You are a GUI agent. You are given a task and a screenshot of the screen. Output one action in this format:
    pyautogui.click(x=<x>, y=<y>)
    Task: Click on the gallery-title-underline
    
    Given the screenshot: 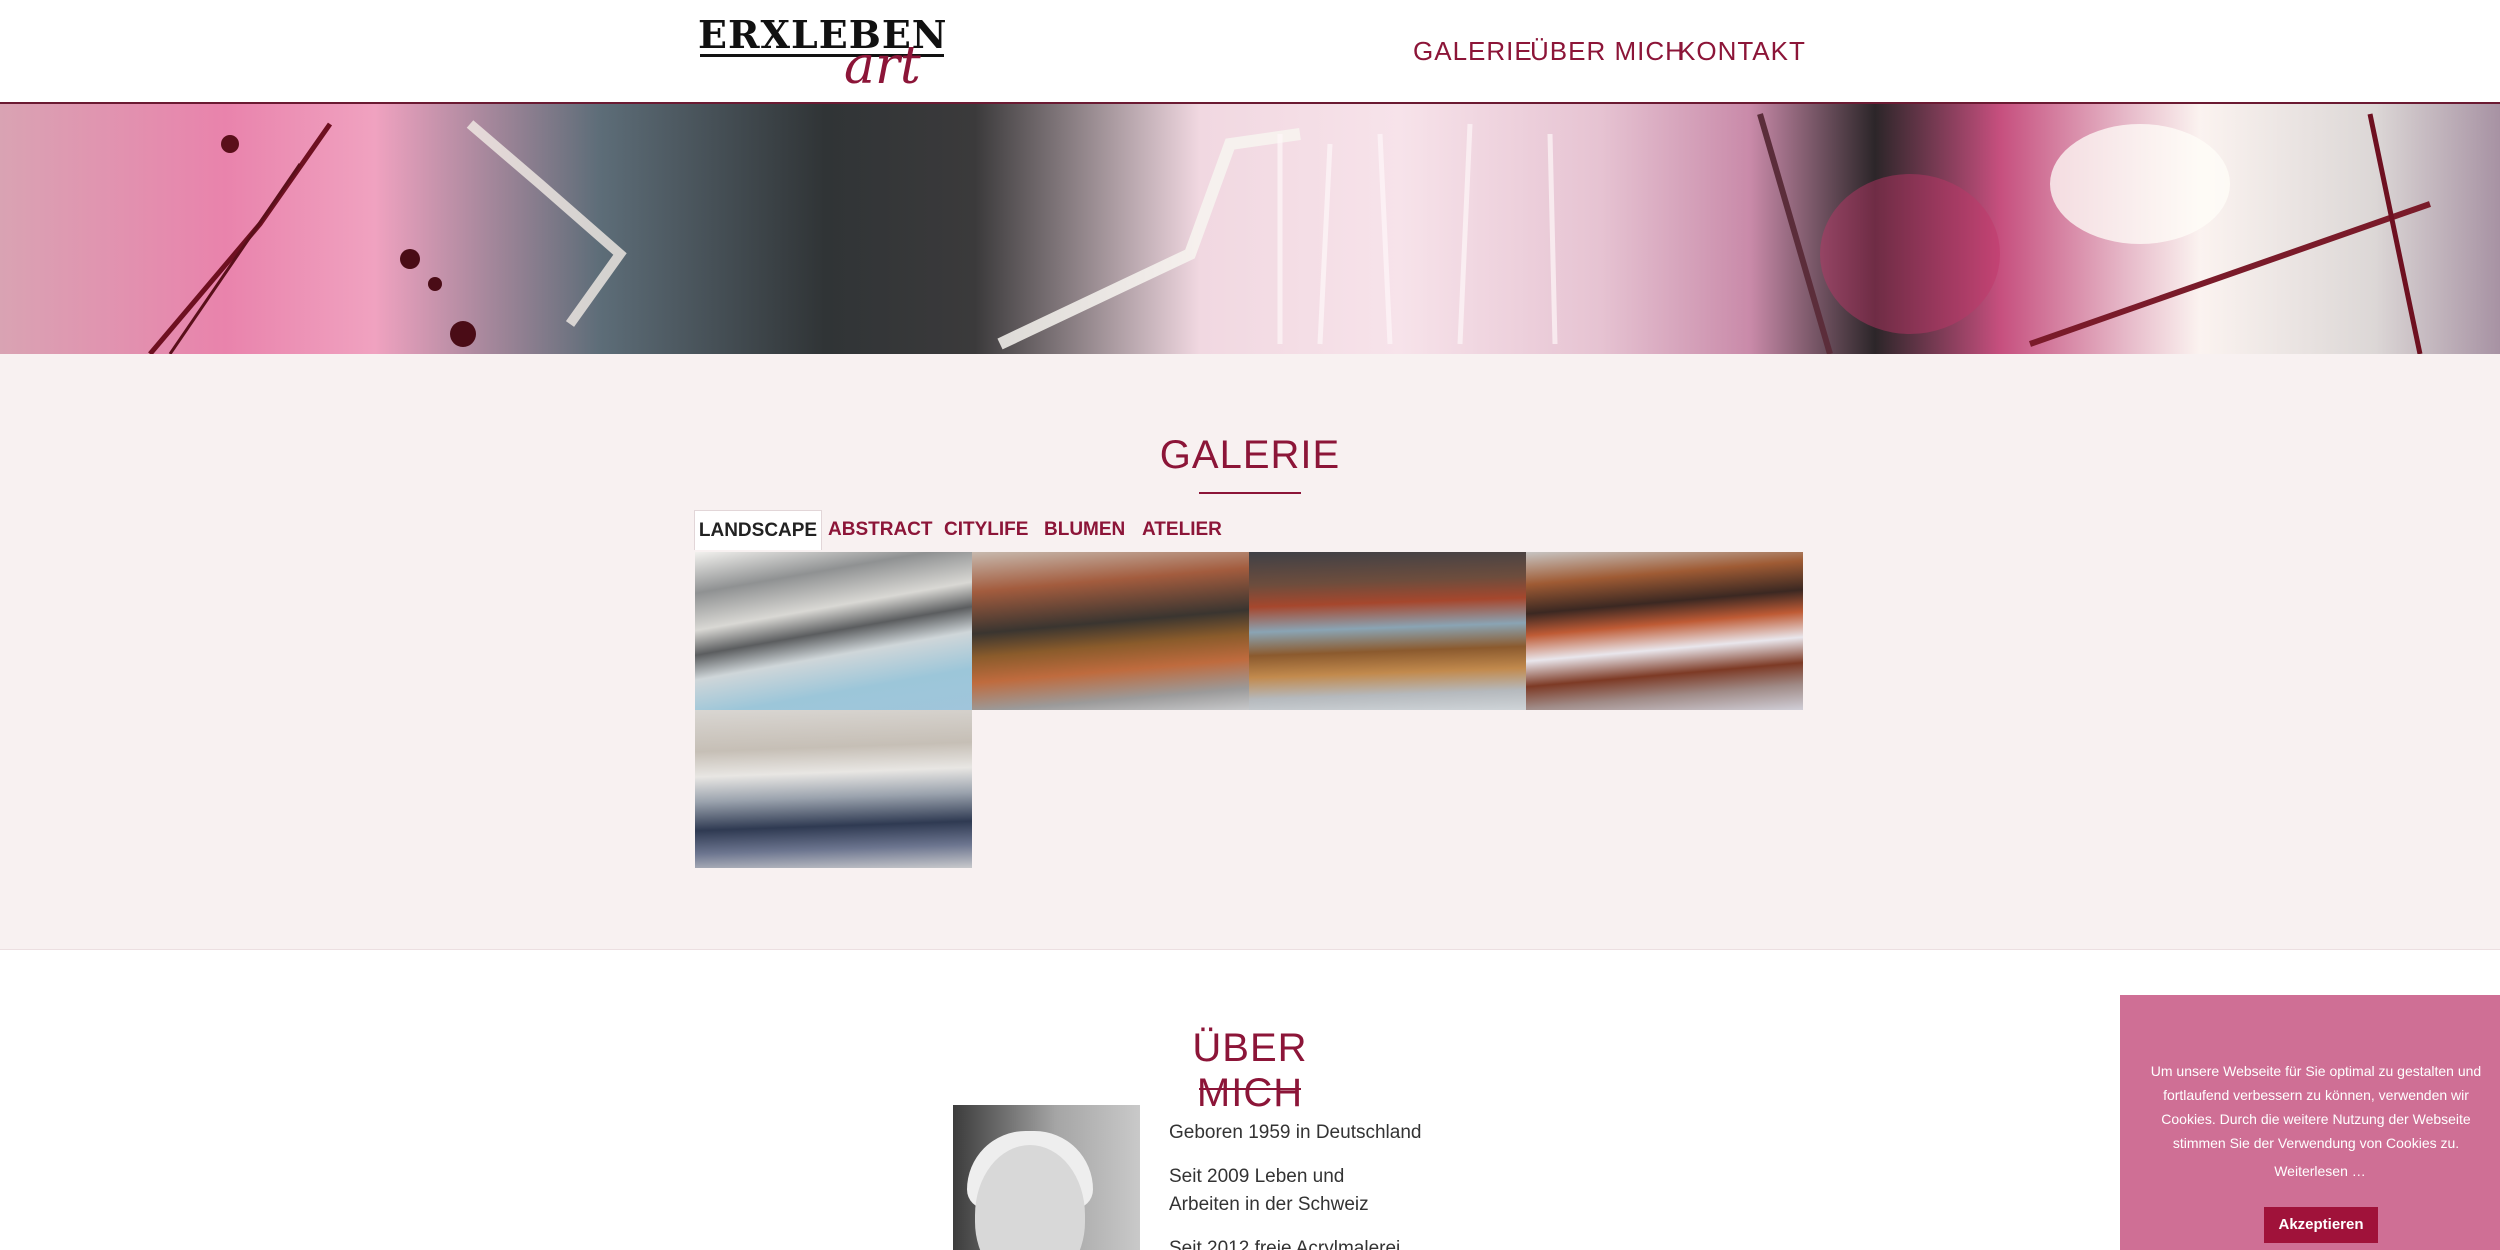 What is the action you would take?
    pyautogui.click(x=1250, y=493)
    